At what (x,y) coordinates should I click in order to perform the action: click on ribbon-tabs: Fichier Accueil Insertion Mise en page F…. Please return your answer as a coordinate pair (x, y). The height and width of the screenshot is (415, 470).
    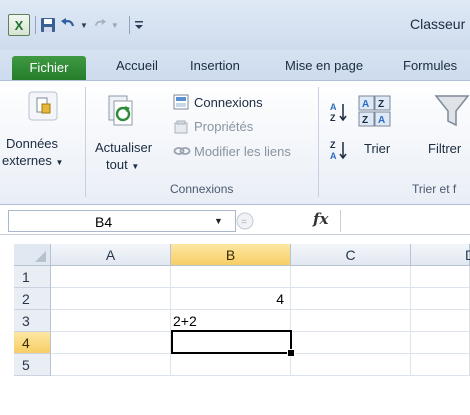
    Looking at the image, I should click on (235, 65).